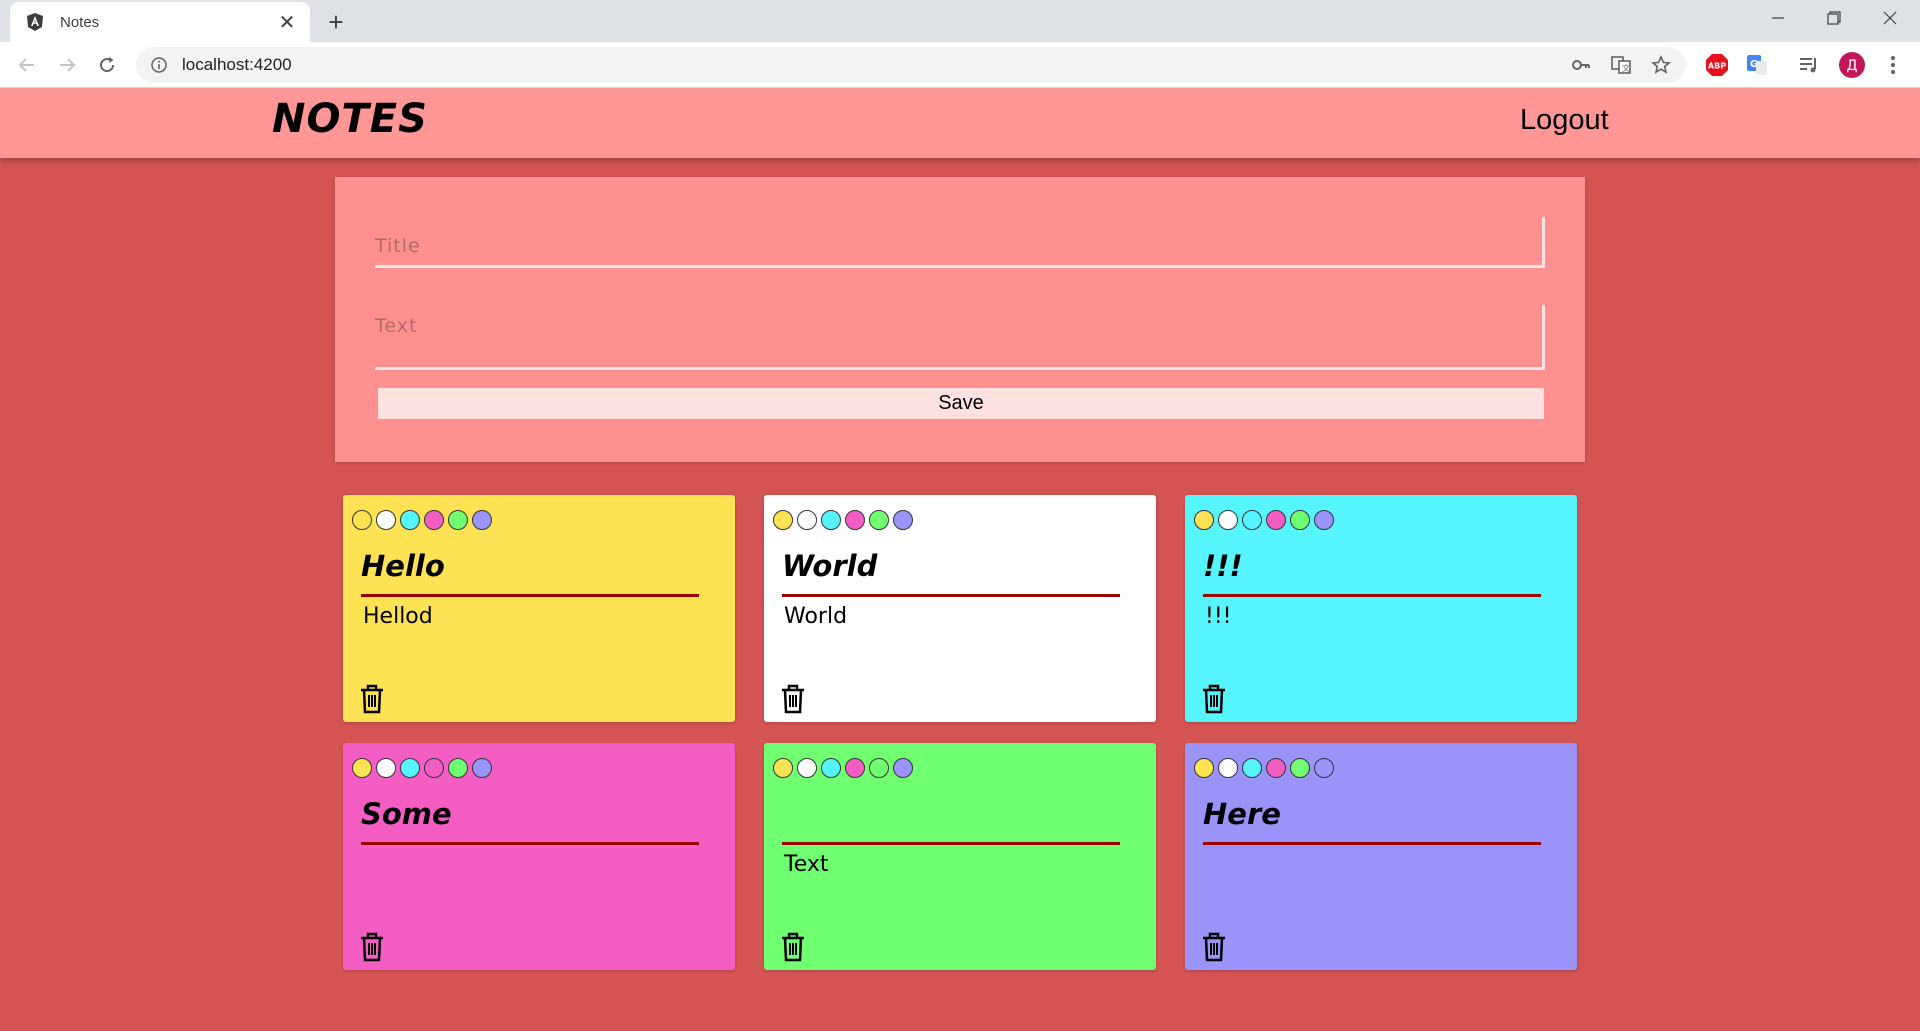 The height and width of the screenshot is (1031, 1920). I want to click on note-card: Text, so click(960, 856).